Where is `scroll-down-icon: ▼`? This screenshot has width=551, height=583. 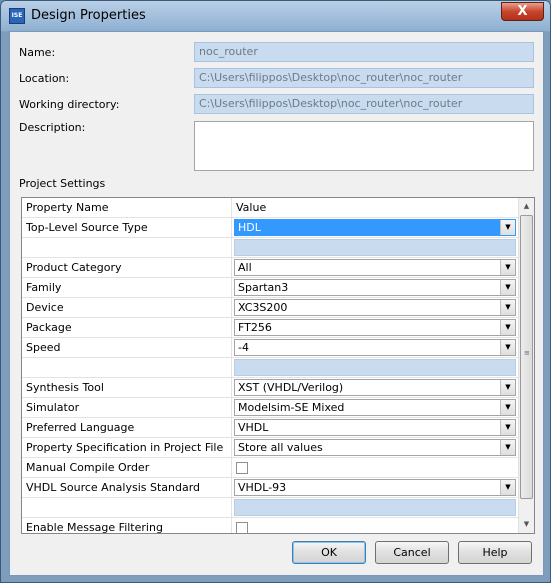 scroll-down-icon: ▼ is located at coordinates (526, 524).